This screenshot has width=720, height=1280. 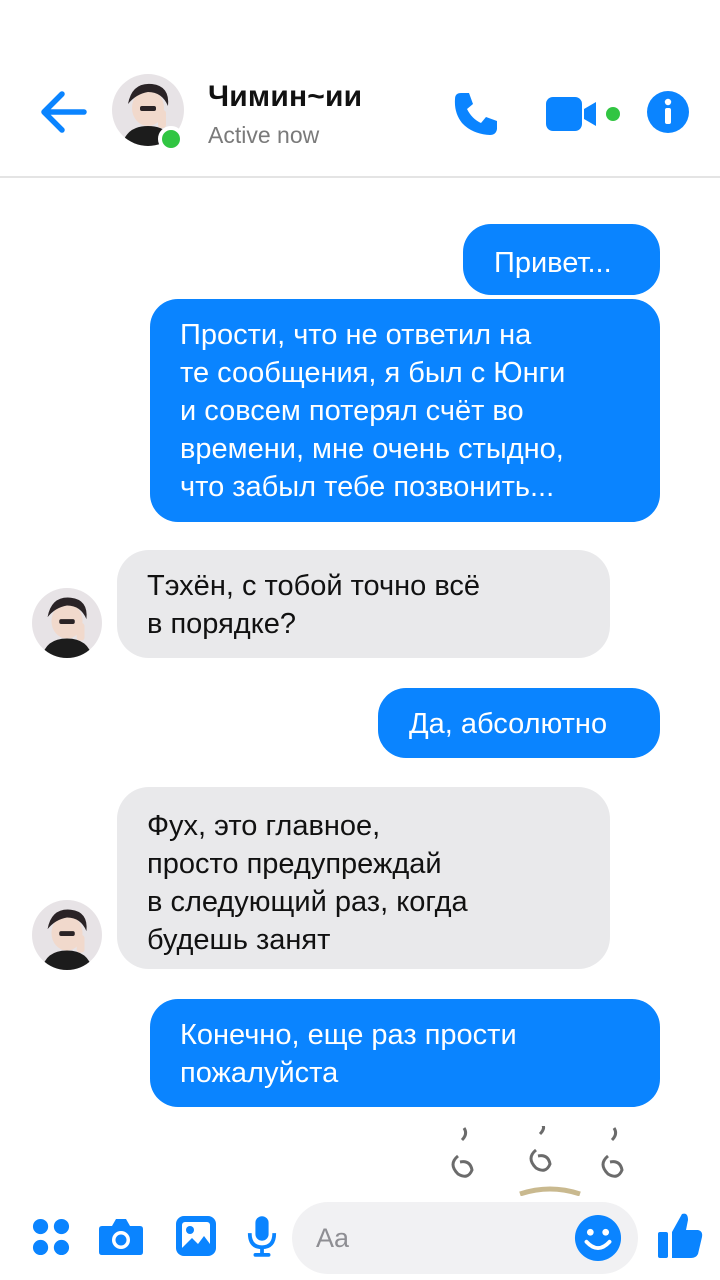 I want to click on outgoing-message: Да, абсолютно, so click(x=519, y=723).